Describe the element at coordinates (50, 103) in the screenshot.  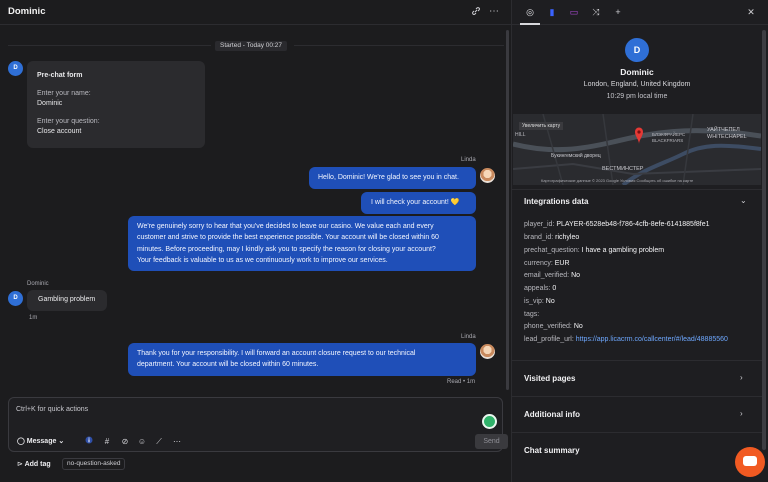
I see `prechat-answer: Dominic` at that location.